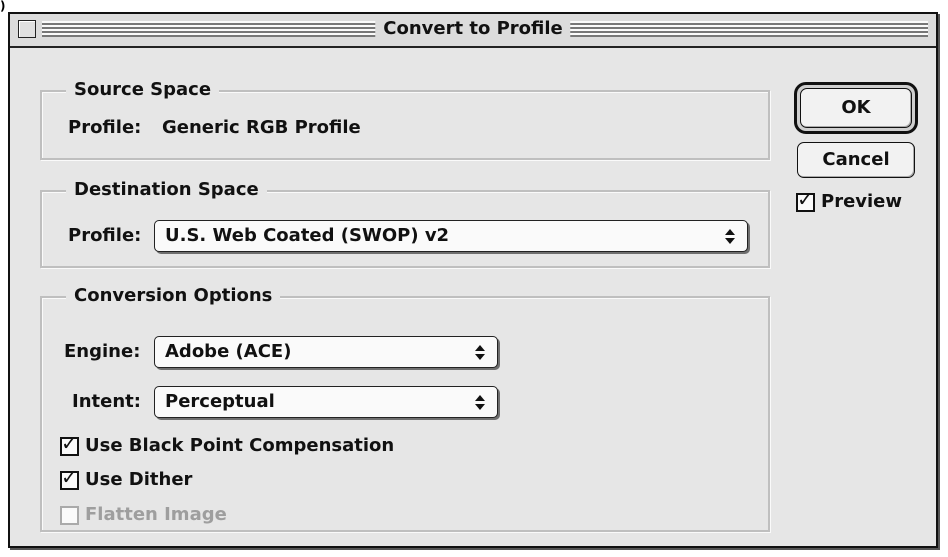 The height and width of the screenshot is (557, 948). Describe the element at coordinates (326, 352) in the screenshot. I see `engine-select: Adobe (ACE)` at that location.